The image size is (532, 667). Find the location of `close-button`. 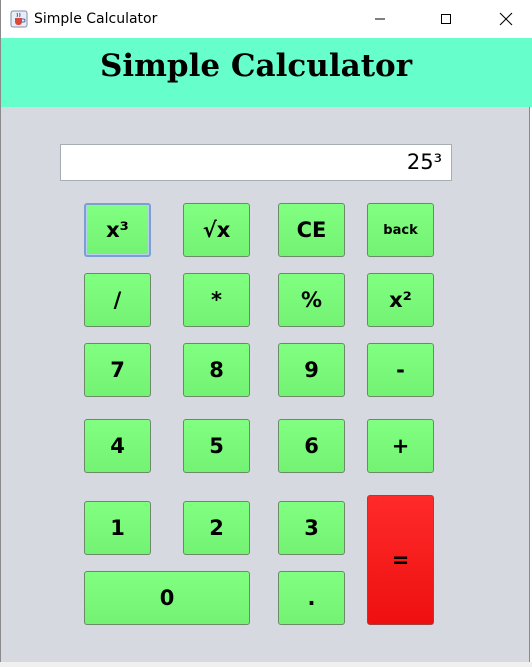

close-button is located at coordinates (506, 19).